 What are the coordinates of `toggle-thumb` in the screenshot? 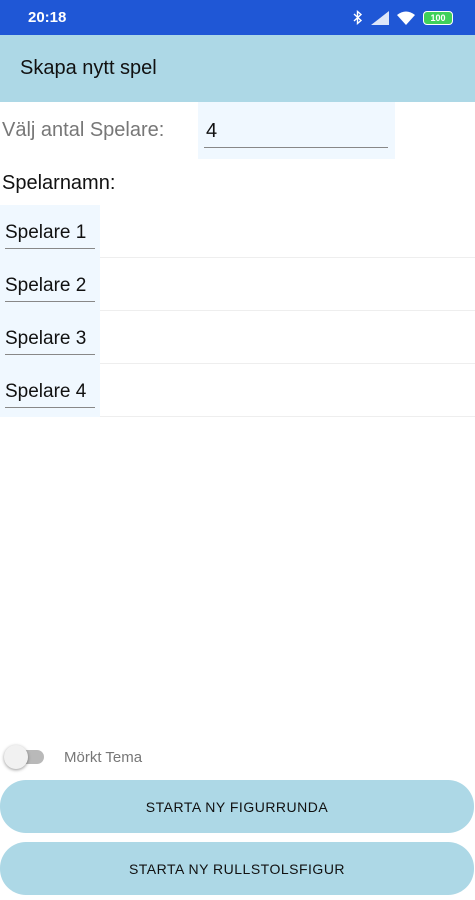 It's located at (16, 757).